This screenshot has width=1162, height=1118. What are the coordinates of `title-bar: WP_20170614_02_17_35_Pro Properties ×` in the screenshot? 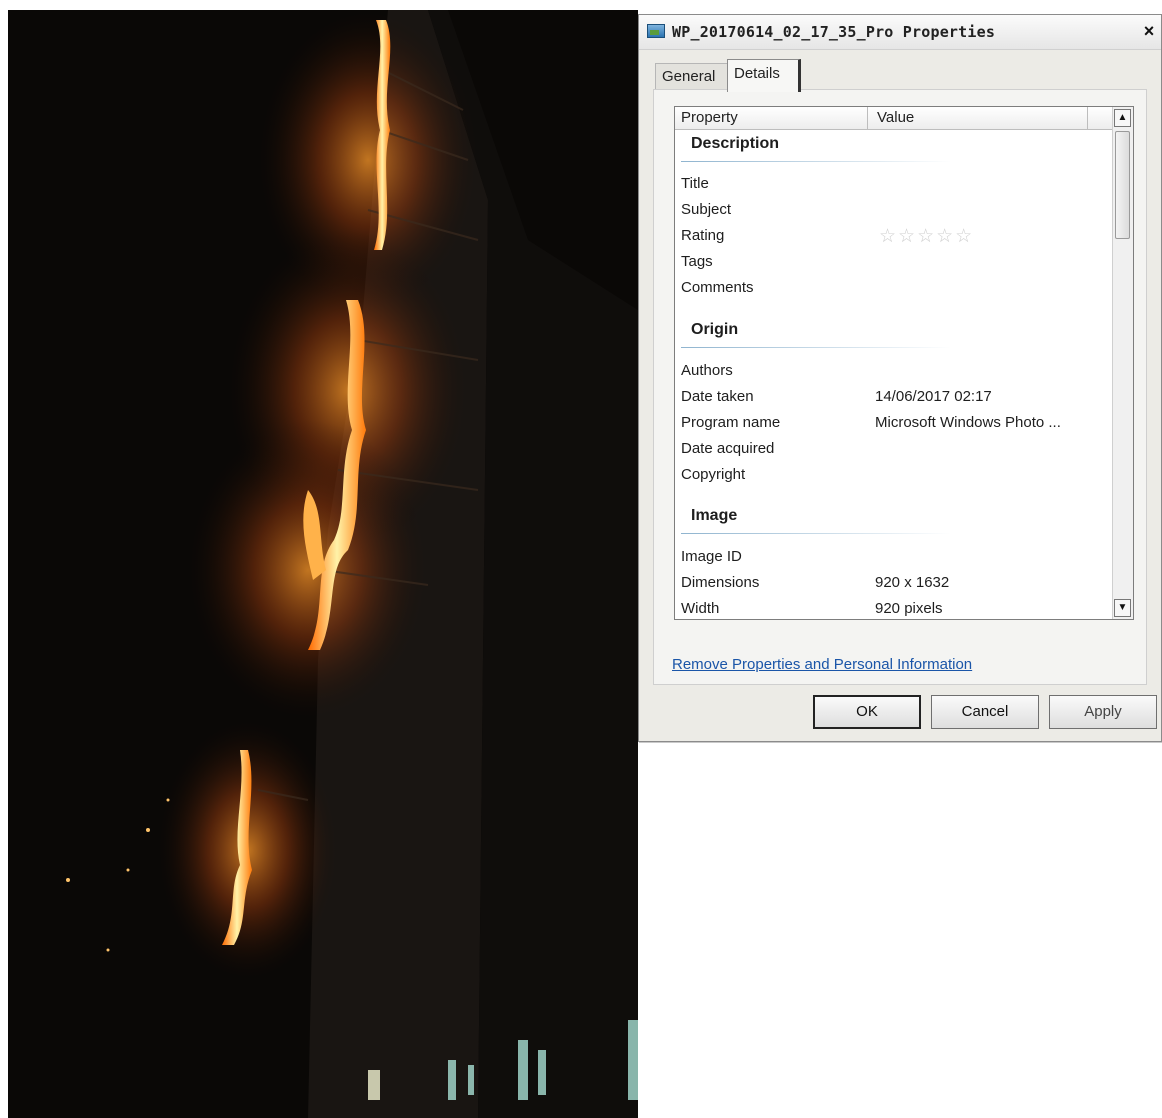 It's located at (900, 32).